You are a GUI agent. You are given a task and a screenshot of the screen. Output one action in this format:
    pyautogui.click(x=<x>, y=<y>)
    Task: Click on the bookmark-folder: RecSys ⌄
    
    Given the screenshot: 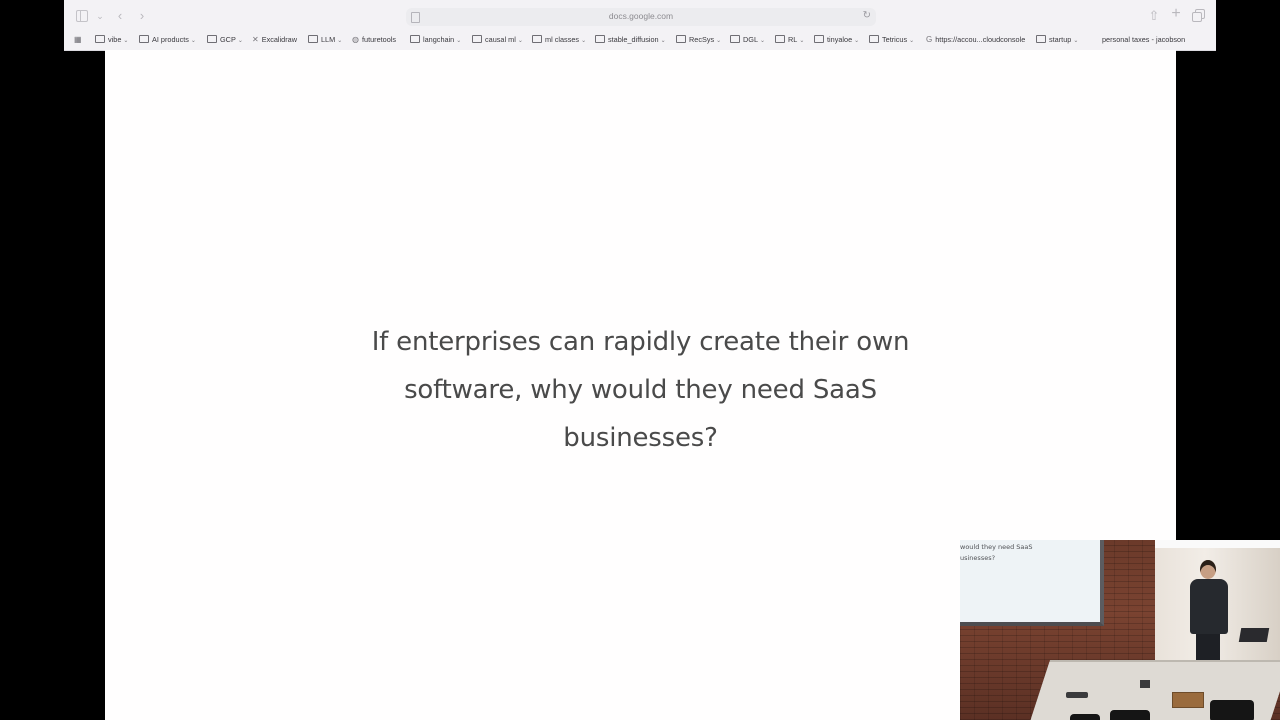 What is the action you would take?
    pyautogui.click(x=698, y=40)
    